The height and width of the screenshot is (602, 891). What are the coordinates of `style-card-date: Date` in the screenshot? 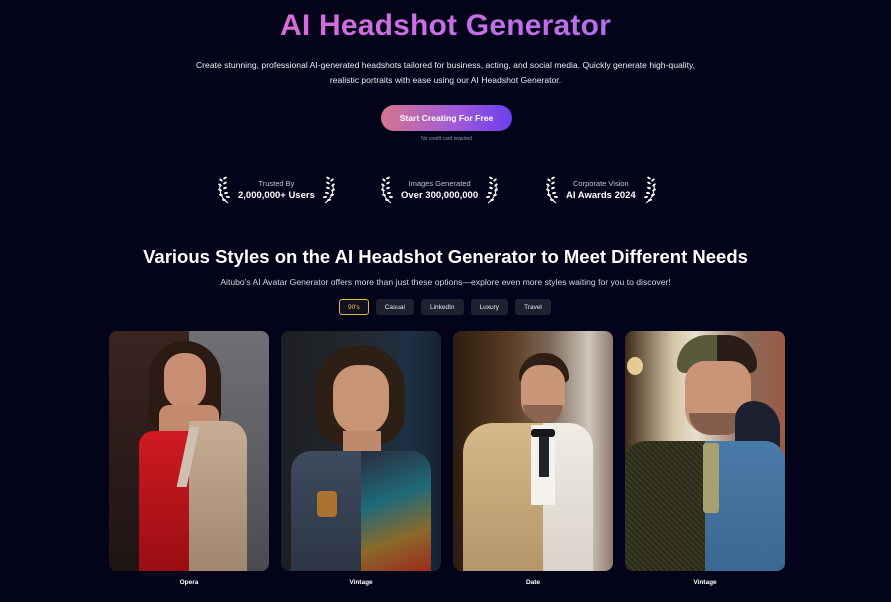 It's located at (533, 458).